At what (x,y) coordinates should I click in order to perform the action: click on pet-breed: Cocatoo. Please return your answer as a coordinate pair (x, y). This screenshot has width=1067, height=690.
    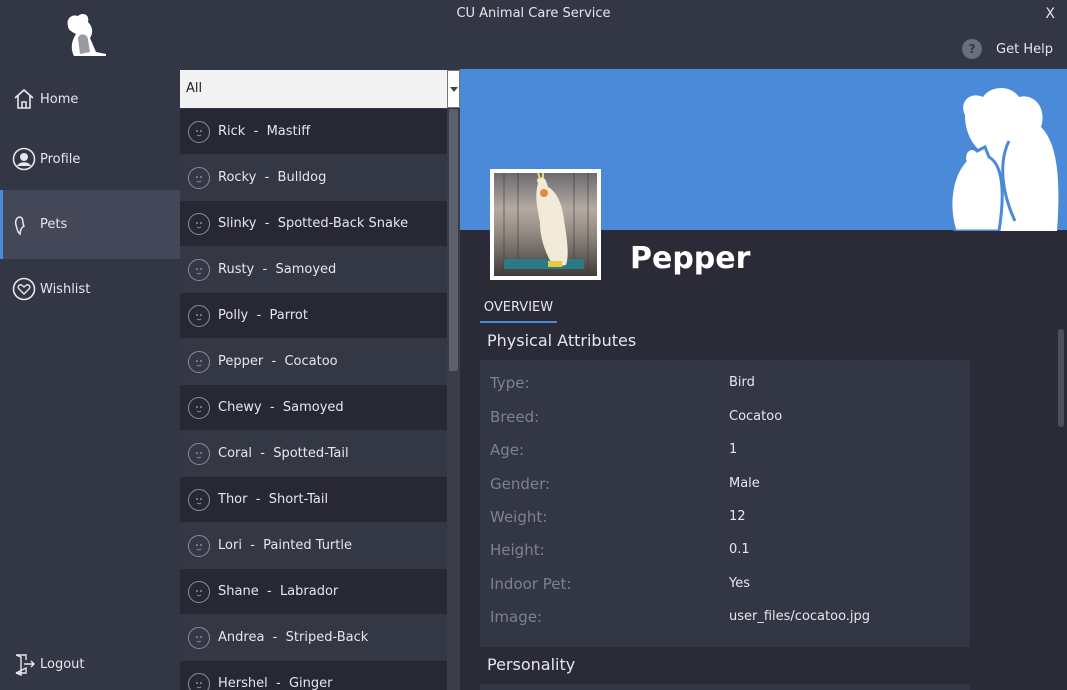
    Looking at the image, I should click on (311, 361).